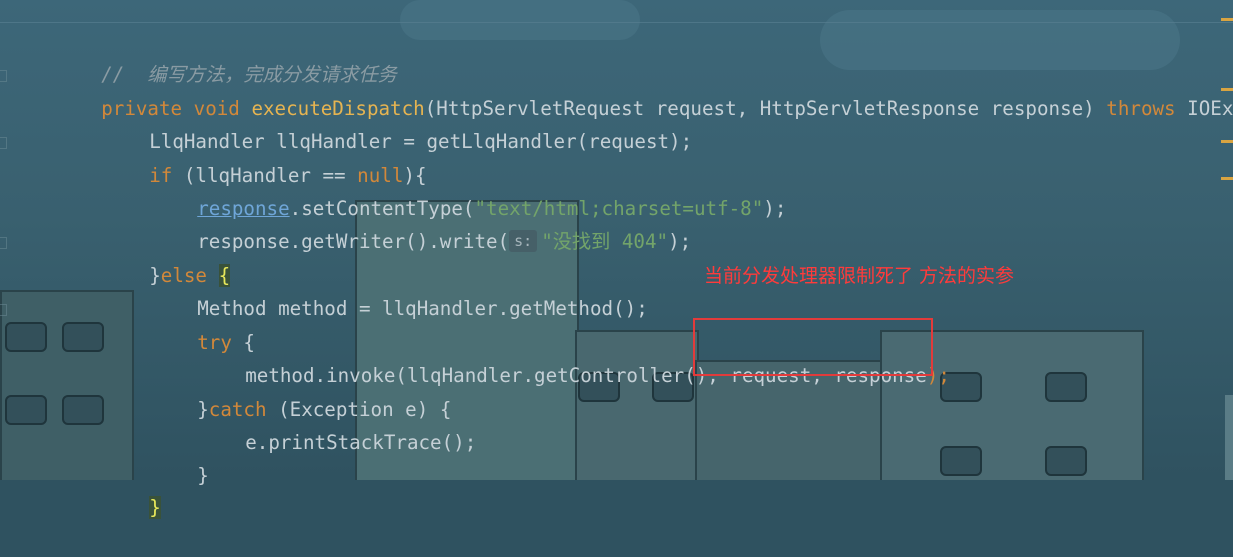  I want to click on code-line-7: }else {, so click(167, 256).